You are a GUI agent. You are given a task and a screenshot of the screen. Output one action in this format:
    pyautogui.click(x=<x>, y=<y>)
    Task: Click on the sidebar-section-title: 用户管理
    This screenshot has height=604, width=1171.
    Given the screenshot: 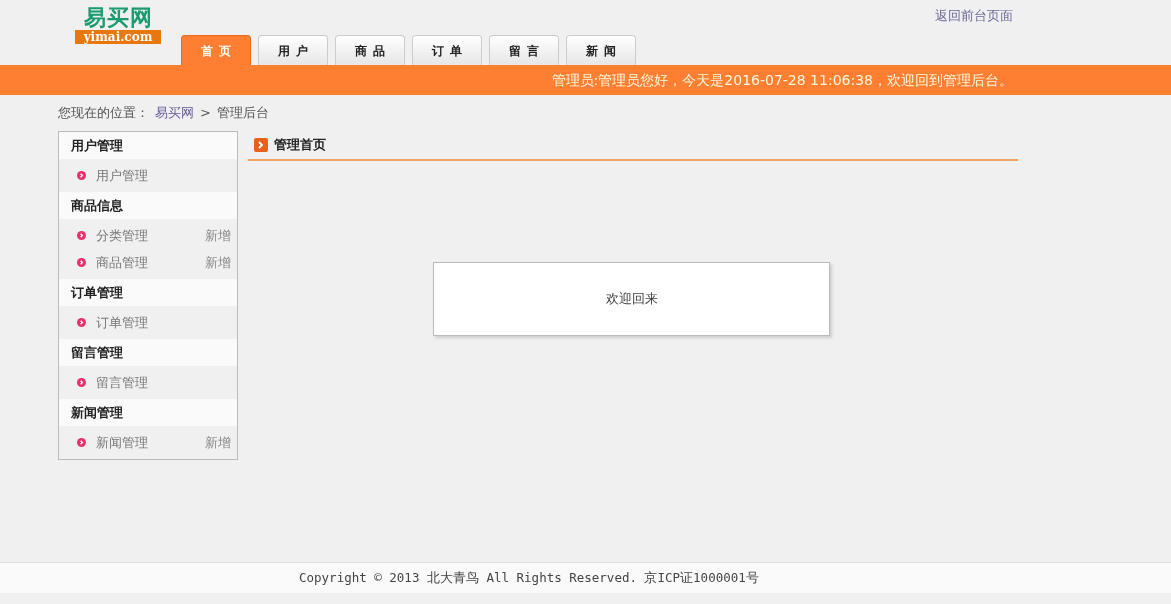 What is the action you would take?
    pyautogui.click(x=148, y=145)
    